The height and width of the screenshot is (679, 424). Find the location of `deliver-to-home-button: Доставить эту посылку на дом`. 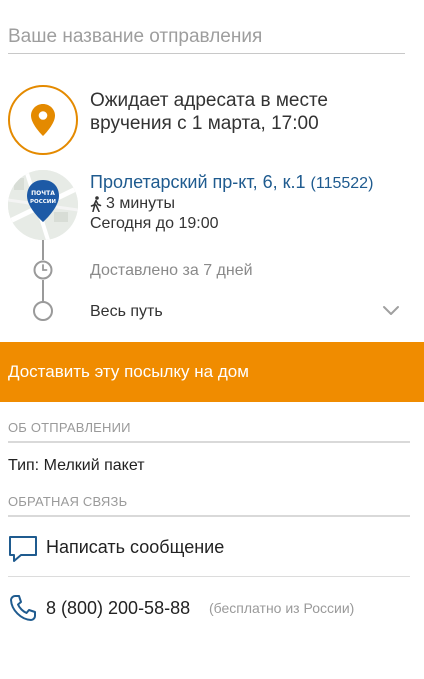

deliver-to-home-button: Доставить эту посылку на дом is located at coordinates (212, 372).